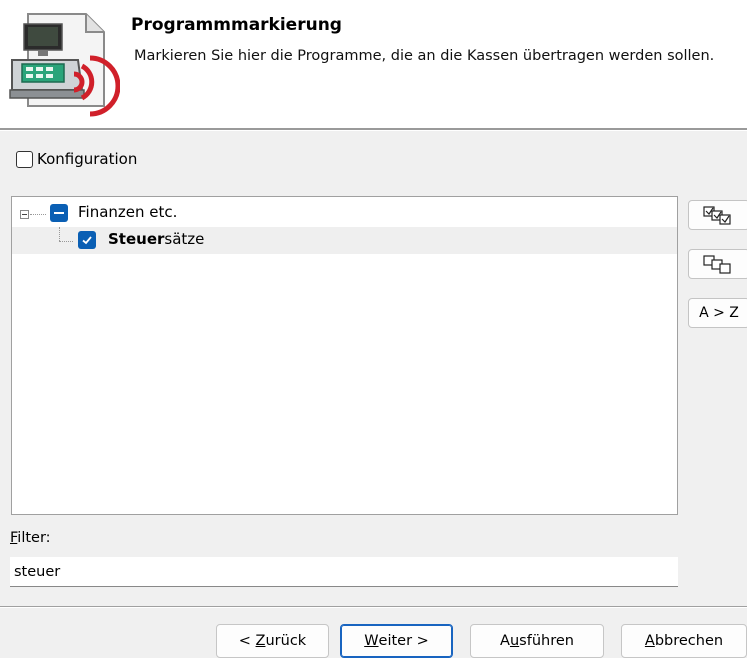 Image resolution: width=747 pixels, height=658 pixels. I want to click on button-rest-text: bbrechen, so click(689, 641).